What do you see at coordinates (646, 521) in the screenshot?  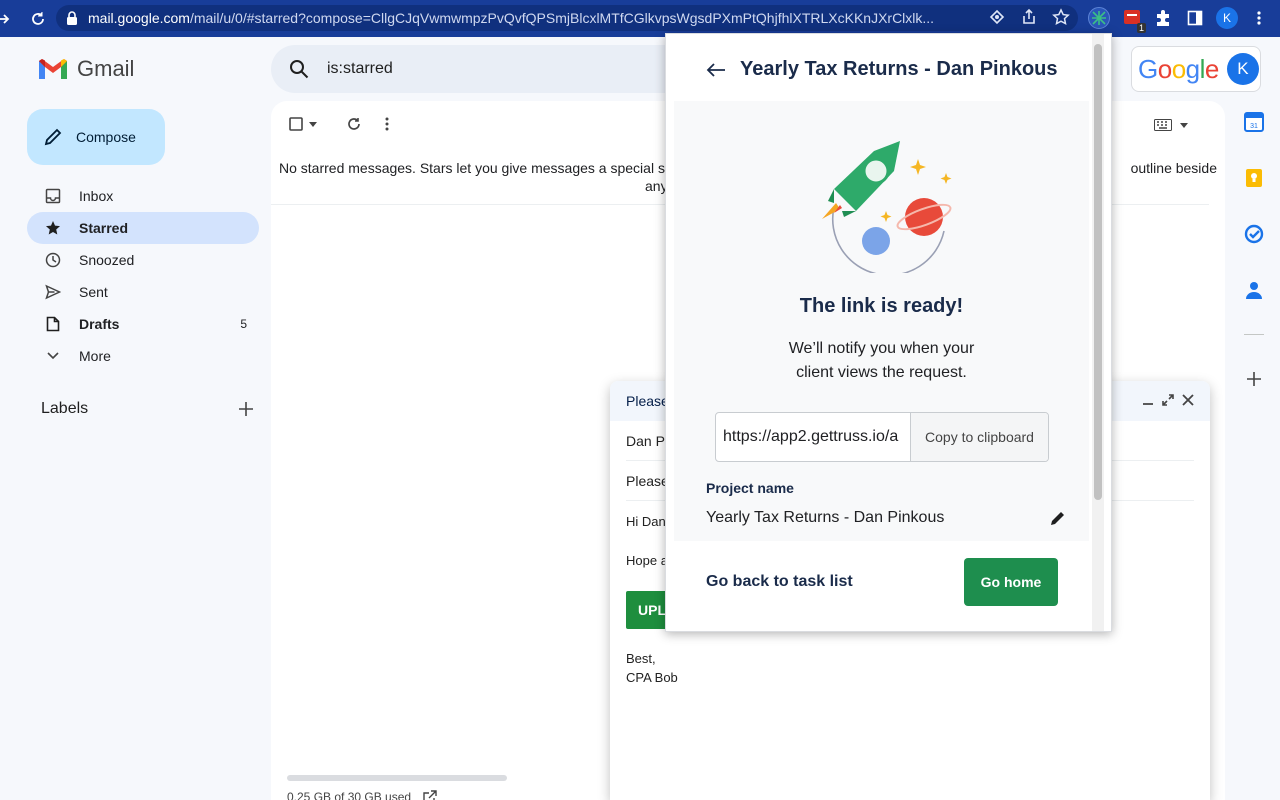 I see `body-greeting: Hi Dan` at bounding box center [646, 521].